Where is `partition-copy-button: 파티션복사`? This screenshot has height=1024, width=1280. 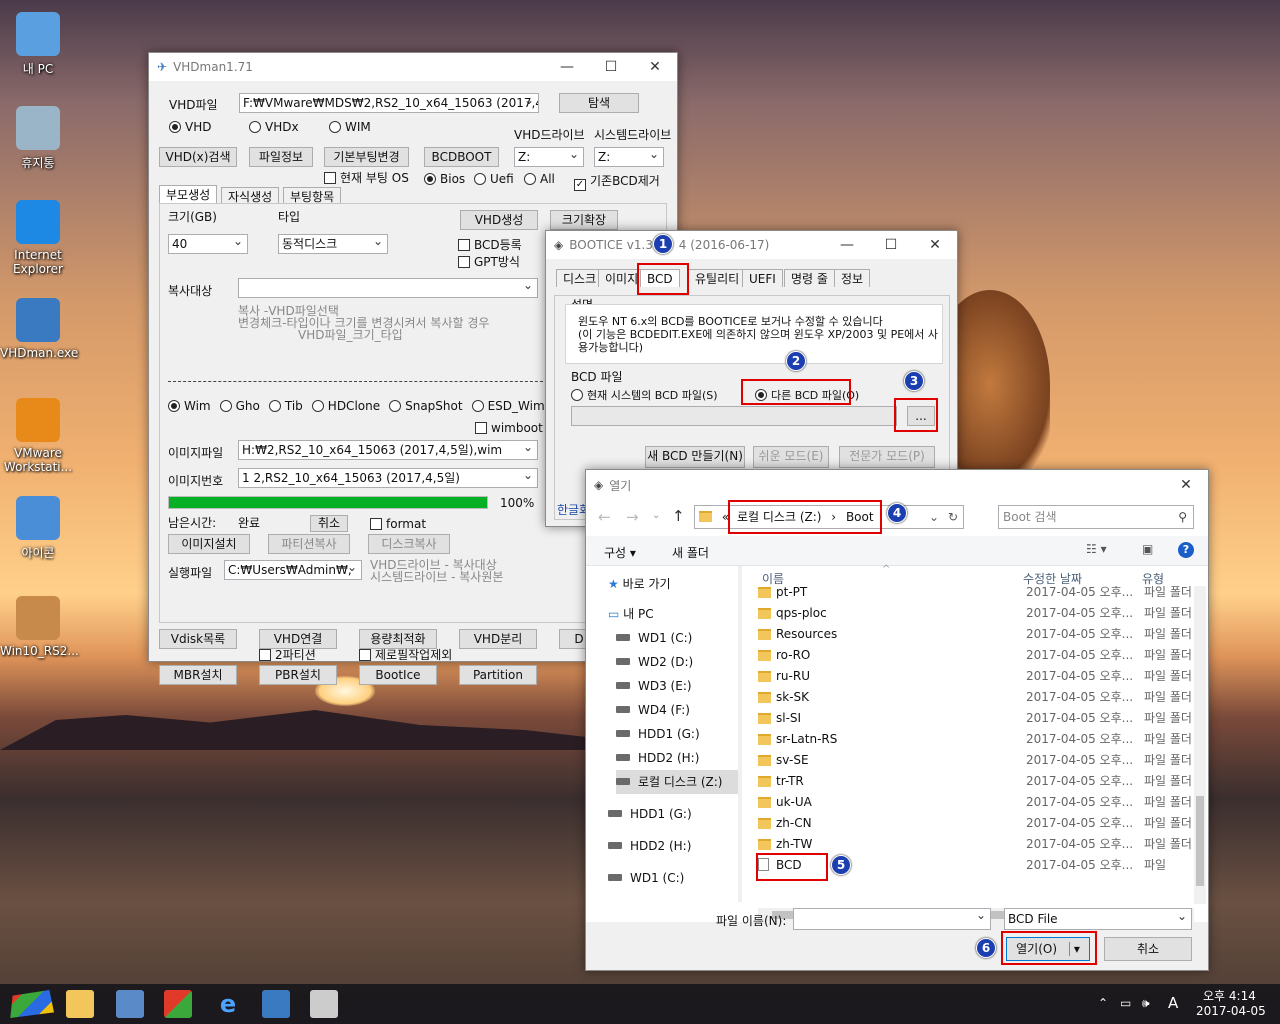 partition-copy-button: 파티션복사 is located at coordinates (309, 544).